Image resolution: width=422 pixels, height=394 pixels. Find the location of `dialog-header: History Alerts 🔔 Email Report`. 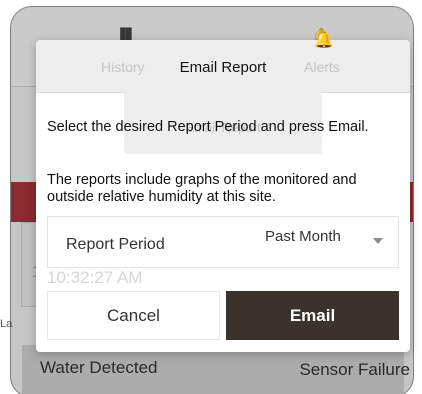

dialog-header: History Alerts 🔔 Email Report is located at coordinates (223, 62).